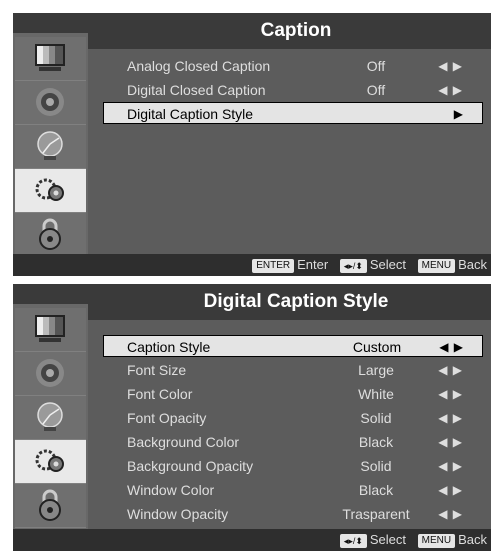 Image resolution: width=502 pixels, height=552 pixels. What do you see at coordinates (313, 264) in the screenshot?
I see `enter-hint: Enter` at bounding box center [313, 264].